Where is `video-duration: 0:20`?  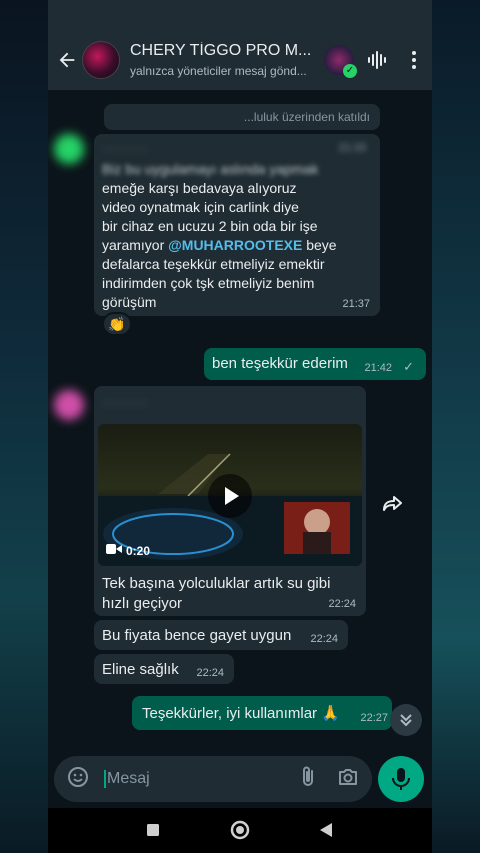 video-duration: 0:20 is located at coordinates (138, 551).